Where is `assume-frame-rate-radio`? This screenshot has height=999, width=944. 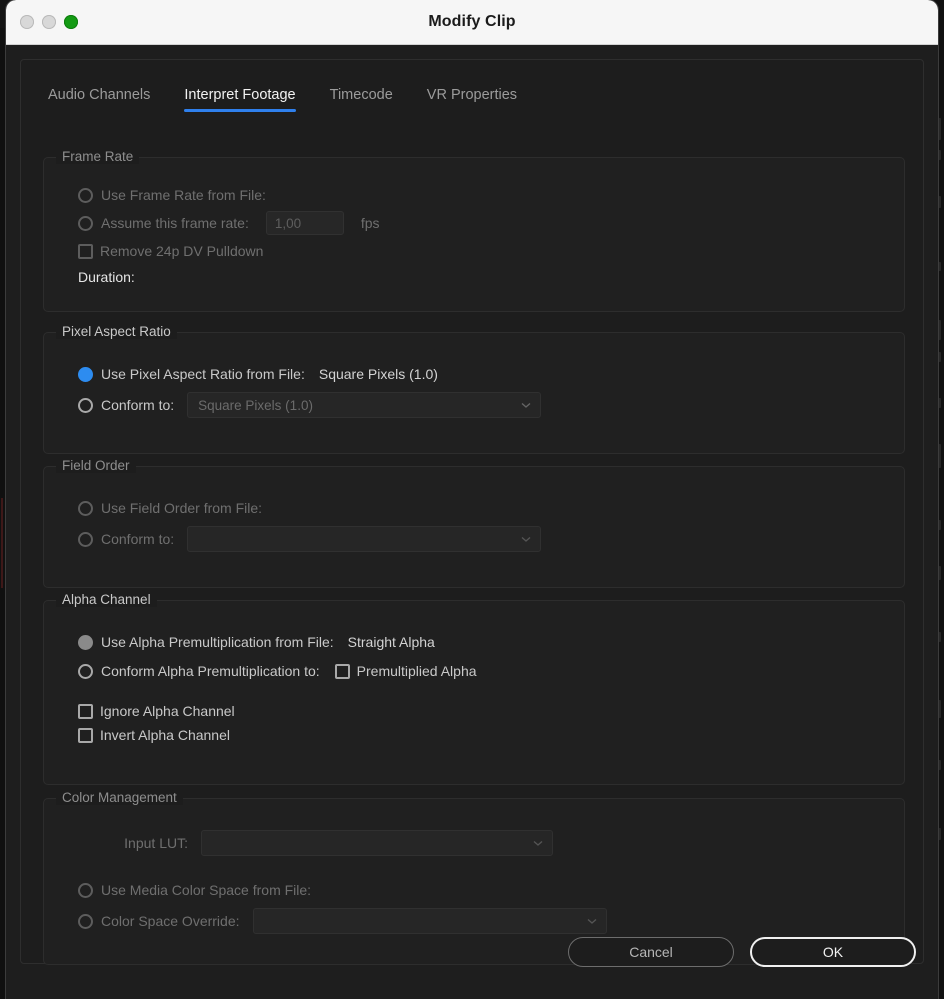 assume-frame-rate-radio is located at coordinates (85, 223).